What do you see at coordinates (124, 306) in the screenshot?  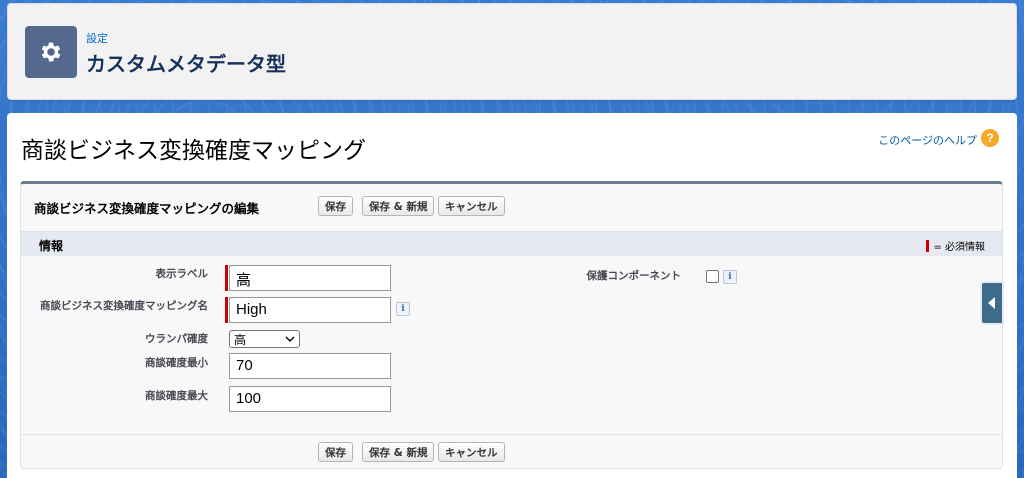 I see `mapping-name-label: 商談ビジネス変換確度マッピング名` at bounding box center [124, 306].